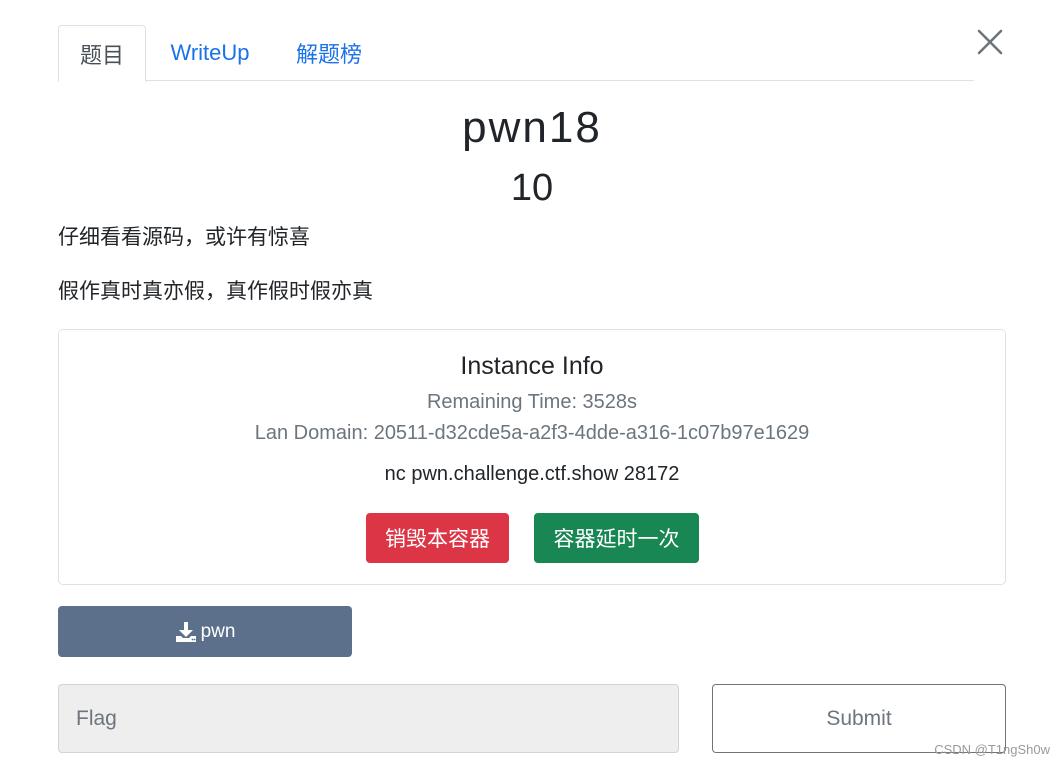 Image resolution: width=1064 pixels, height=767 pixels. I want to click on extend-container-button: 容器延时一次, so click(616, 538).